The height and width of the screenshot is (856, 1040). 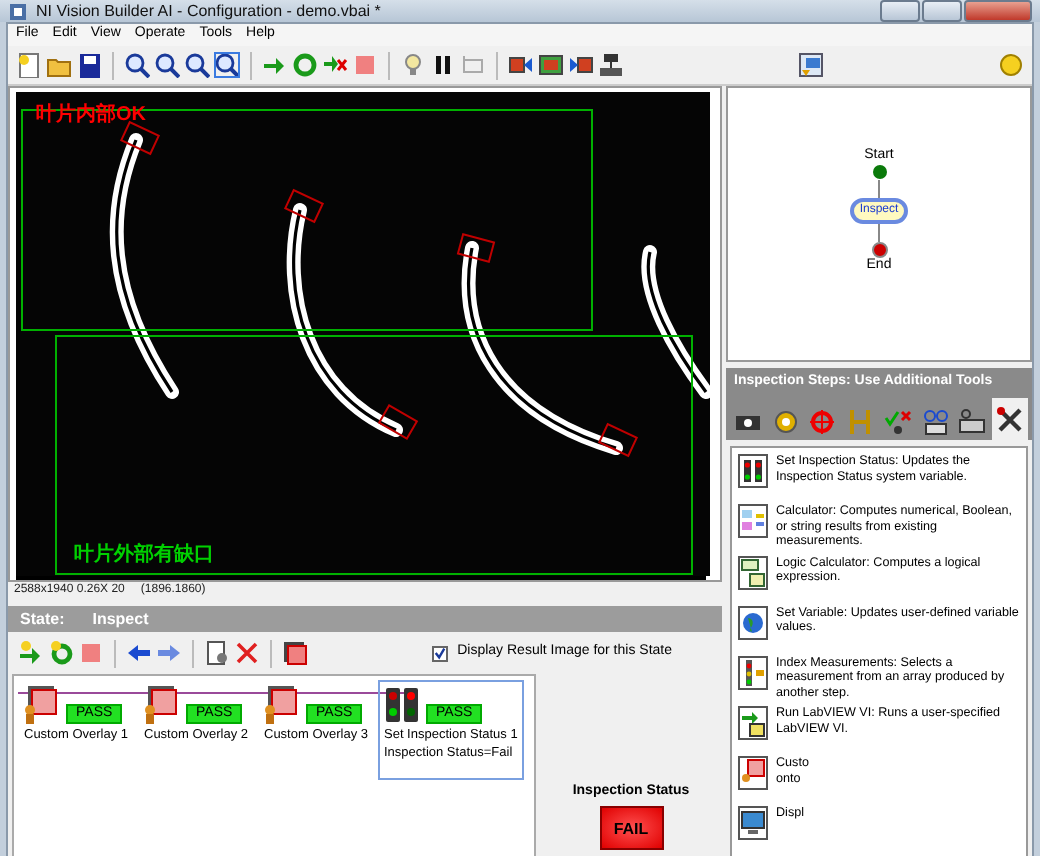 I want to click on end-node, so click(x=879, y=249).